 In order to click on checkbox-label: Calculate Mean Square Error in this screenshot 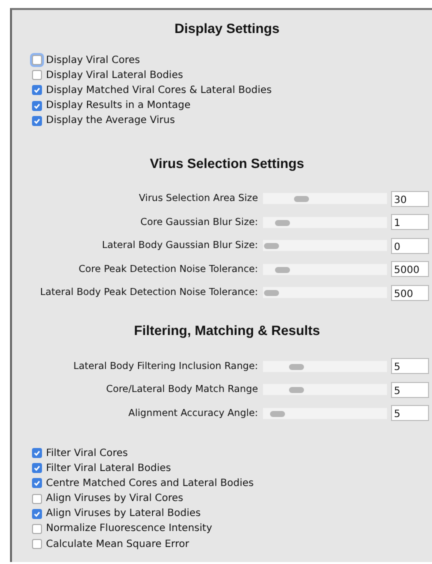, I will do `click(118, 544)`.